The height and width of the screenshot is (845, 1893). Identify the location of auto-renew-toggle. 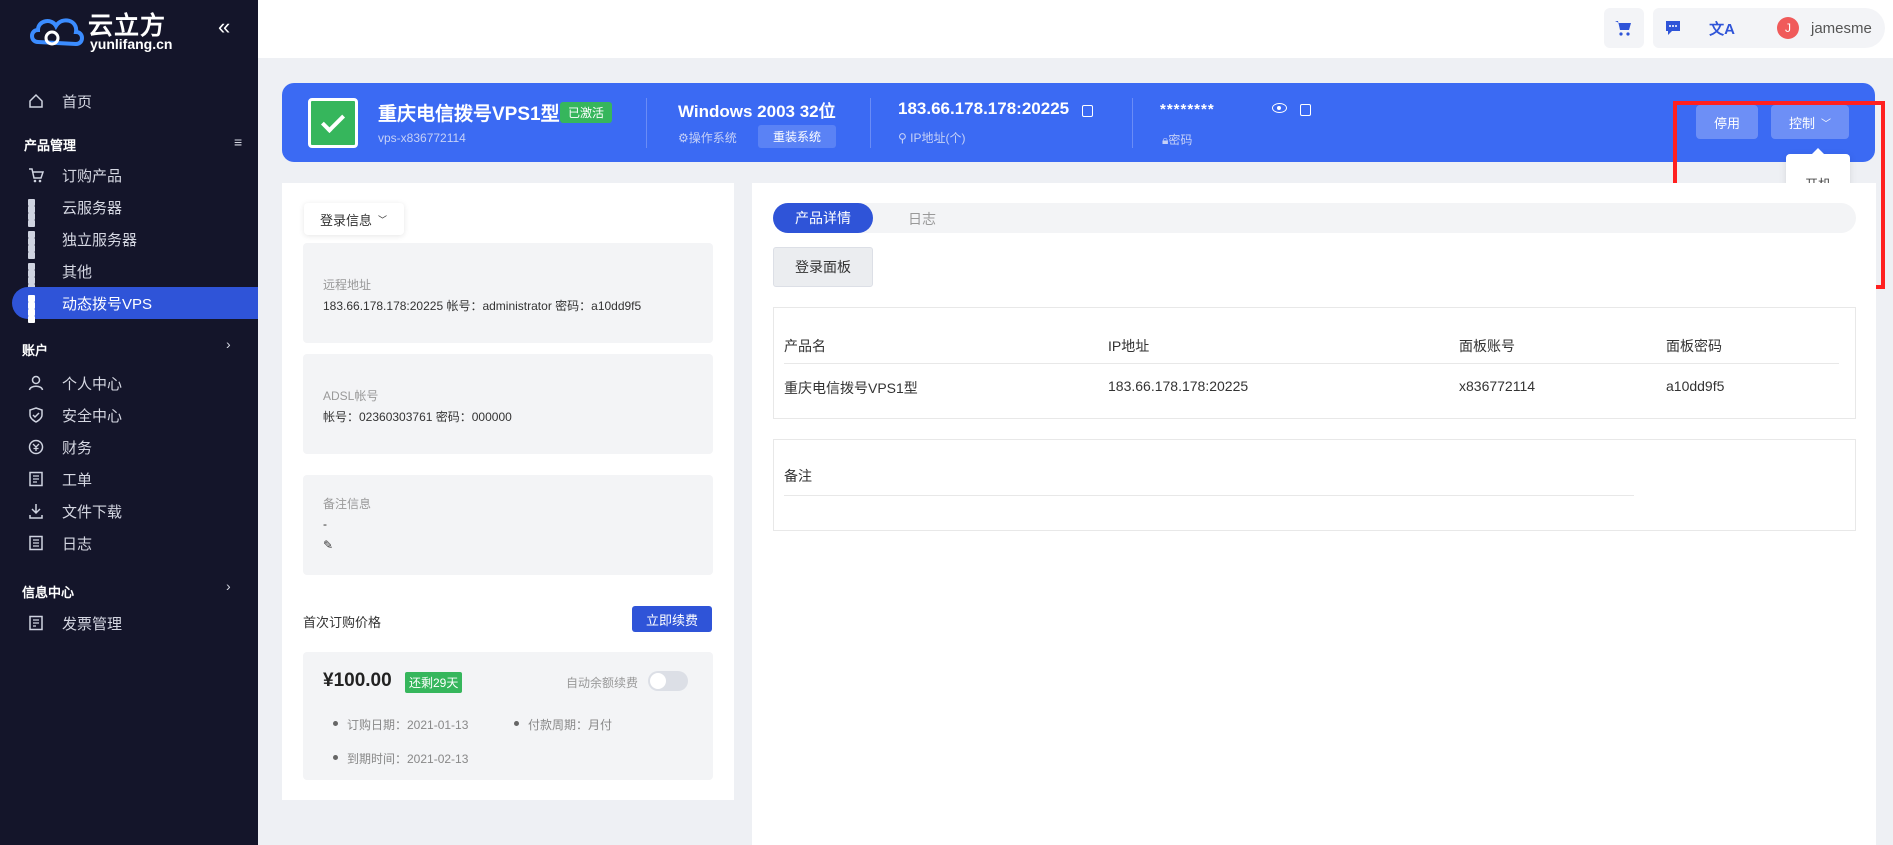
(668, 681).